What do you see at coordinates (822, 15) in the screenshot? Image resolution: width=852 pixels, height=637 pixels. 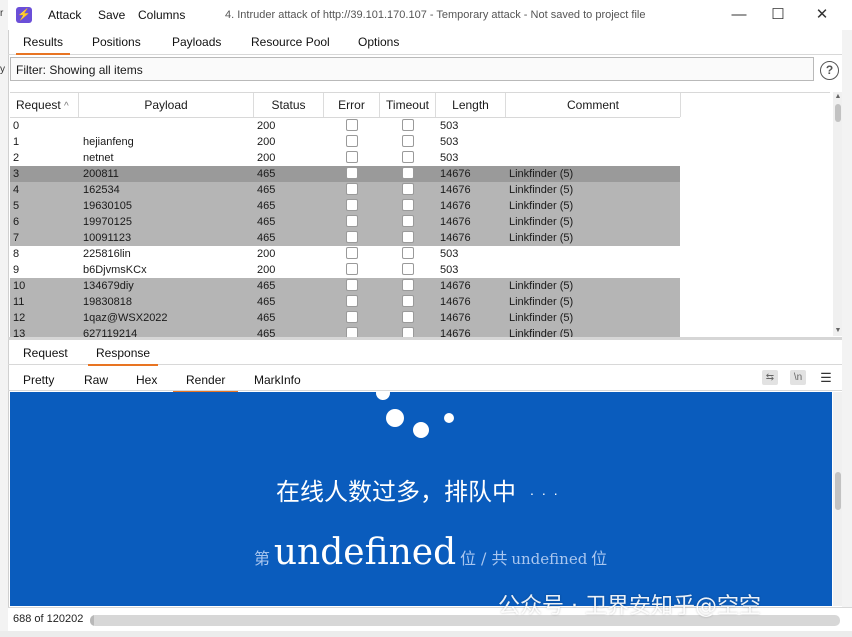 I see `close-button: ✕` at bounding box center [822, 15].